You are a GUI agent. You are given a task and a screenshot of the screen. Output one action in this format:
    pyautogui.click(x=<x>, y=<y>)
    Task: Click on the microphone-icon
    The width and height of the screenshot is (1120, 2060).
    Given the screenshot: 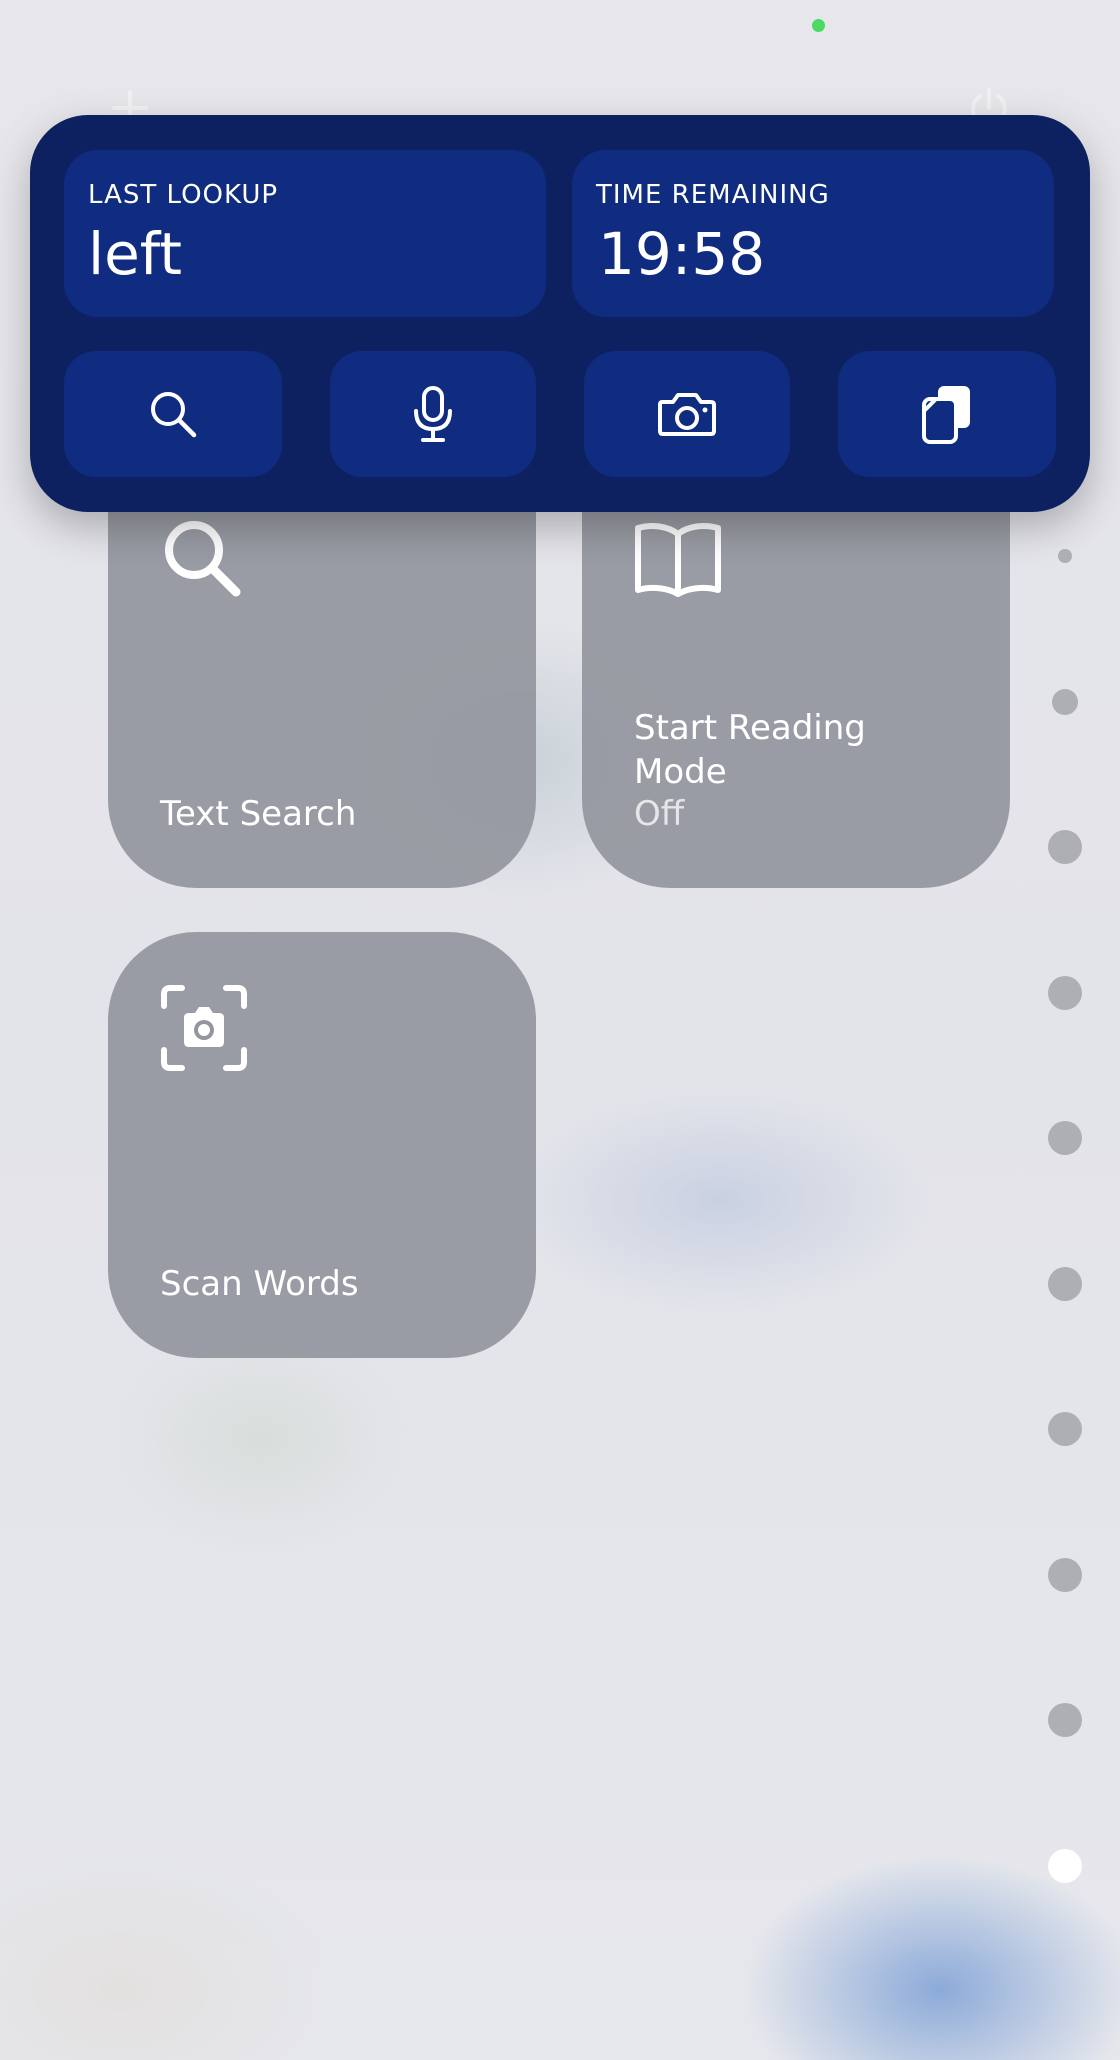 What is the action you would take?
    pyautogui.click(x=433, y=414)
    